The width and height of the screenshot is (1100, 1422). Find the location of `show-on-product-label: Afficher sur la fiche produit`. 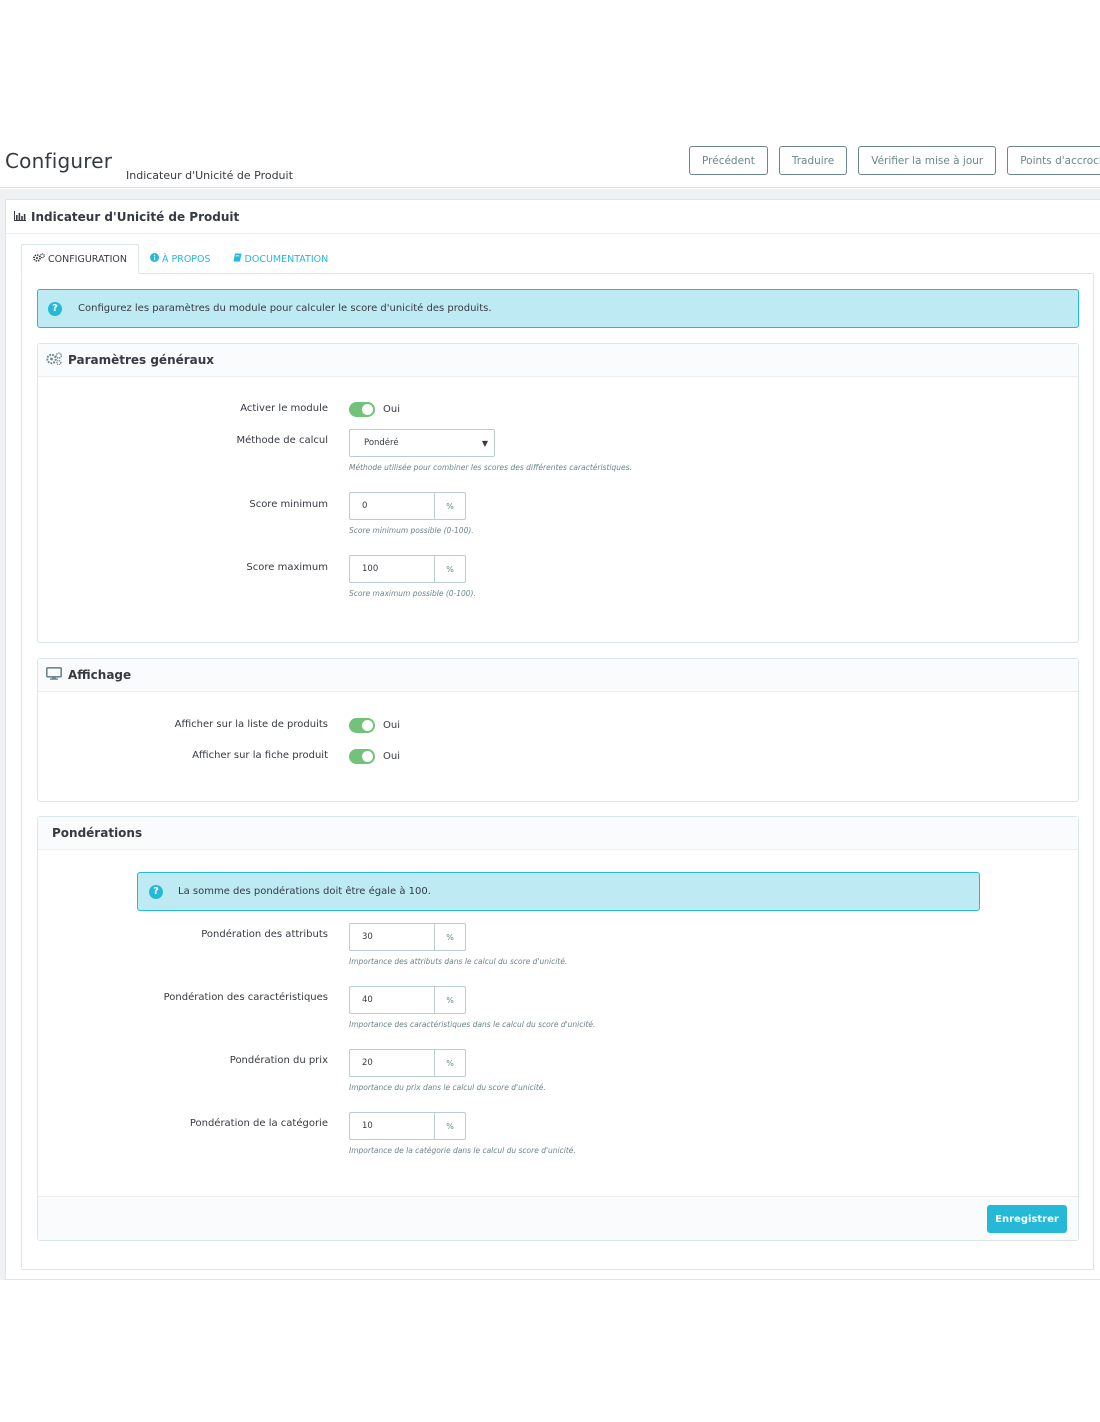

show-on-product-label: Afficher sur la fiche produit is located at coordinates (260, 755).